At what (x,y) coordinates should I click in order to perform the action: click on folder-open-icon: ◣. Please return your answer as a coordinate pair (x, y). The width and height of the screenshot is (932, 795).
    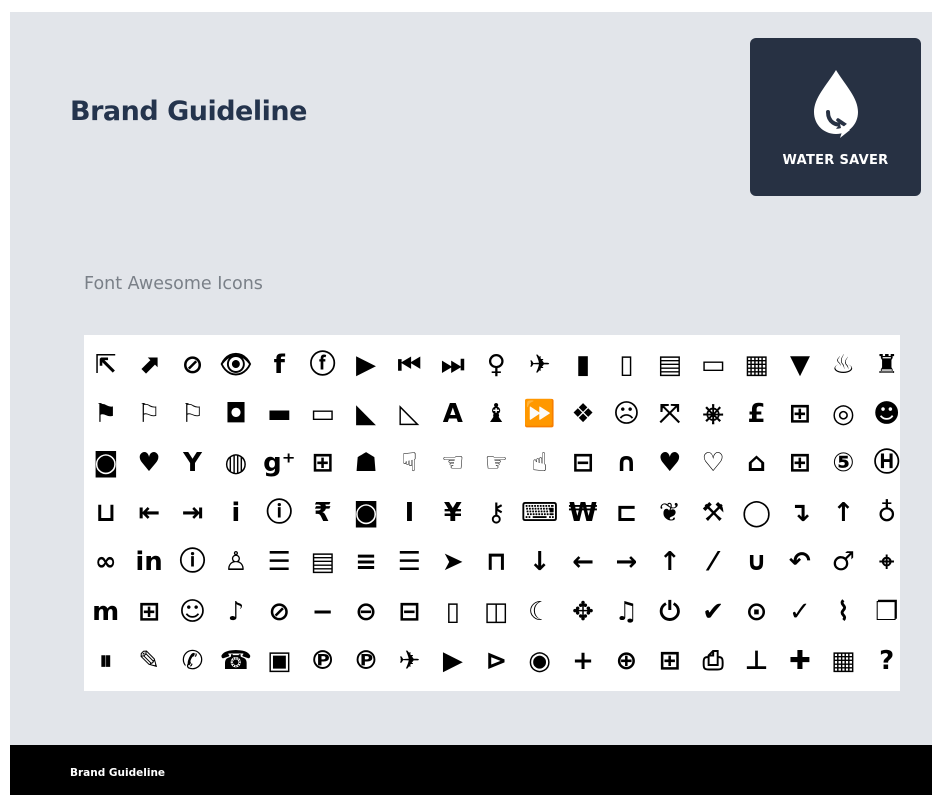
    Looking at the image, I should click on (366, 414).